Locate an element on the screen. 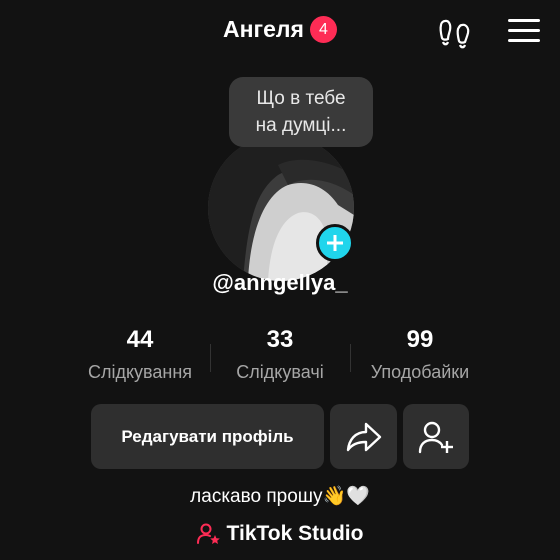 The width and height of the screenshot is (560, 560). stat-following: 44 Слідкування is located at coordinates (140, 354).